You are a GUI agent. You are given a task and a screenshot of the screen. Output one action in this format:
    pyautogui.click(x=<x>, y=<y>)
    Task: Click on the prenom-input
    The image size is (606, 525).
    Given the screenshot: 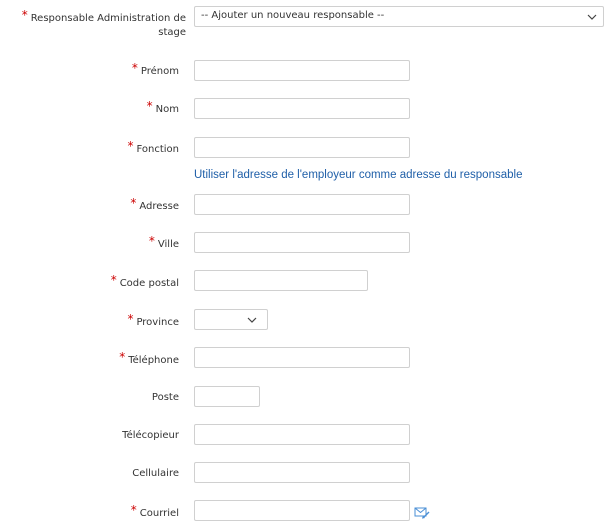 What is the action you would take?
    pyautogui.click(x=302, y=70)
    